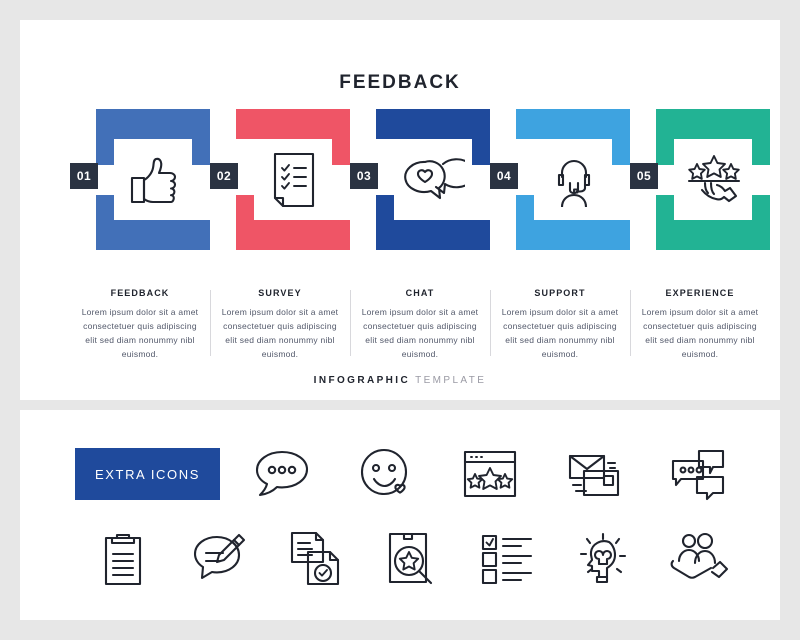  I want to click on smiley-heart-icon, so click(386, 474).